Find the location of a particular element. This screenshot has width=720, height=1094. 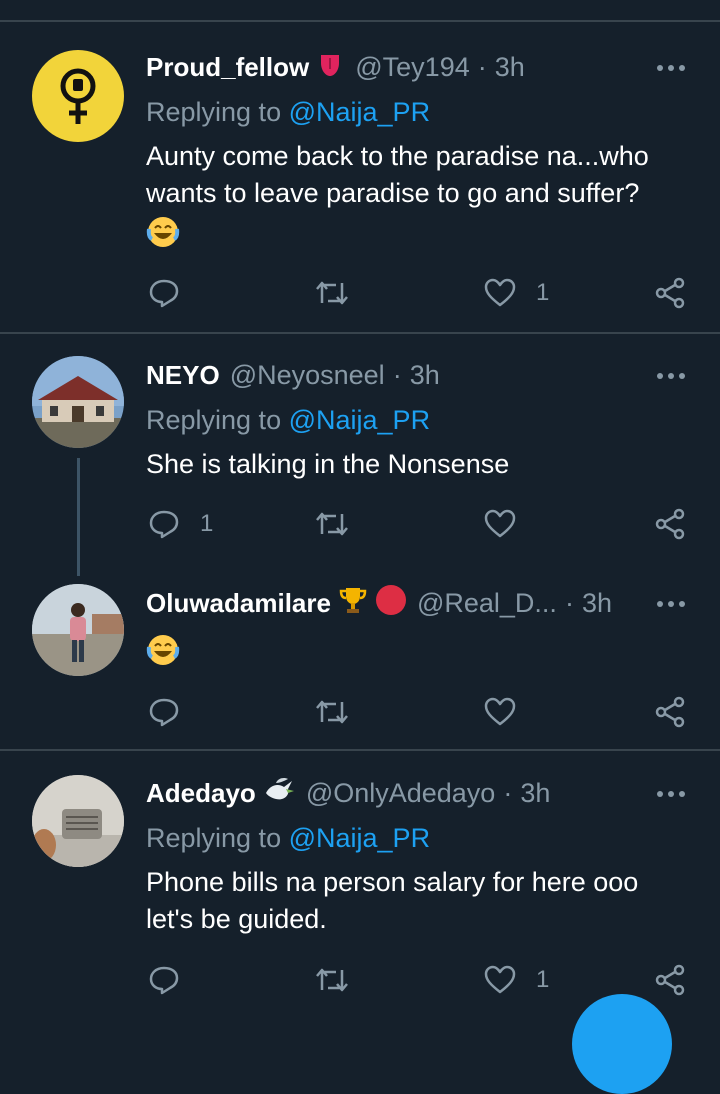

car-interior-photo-icon is located at coordinates (78, 821).